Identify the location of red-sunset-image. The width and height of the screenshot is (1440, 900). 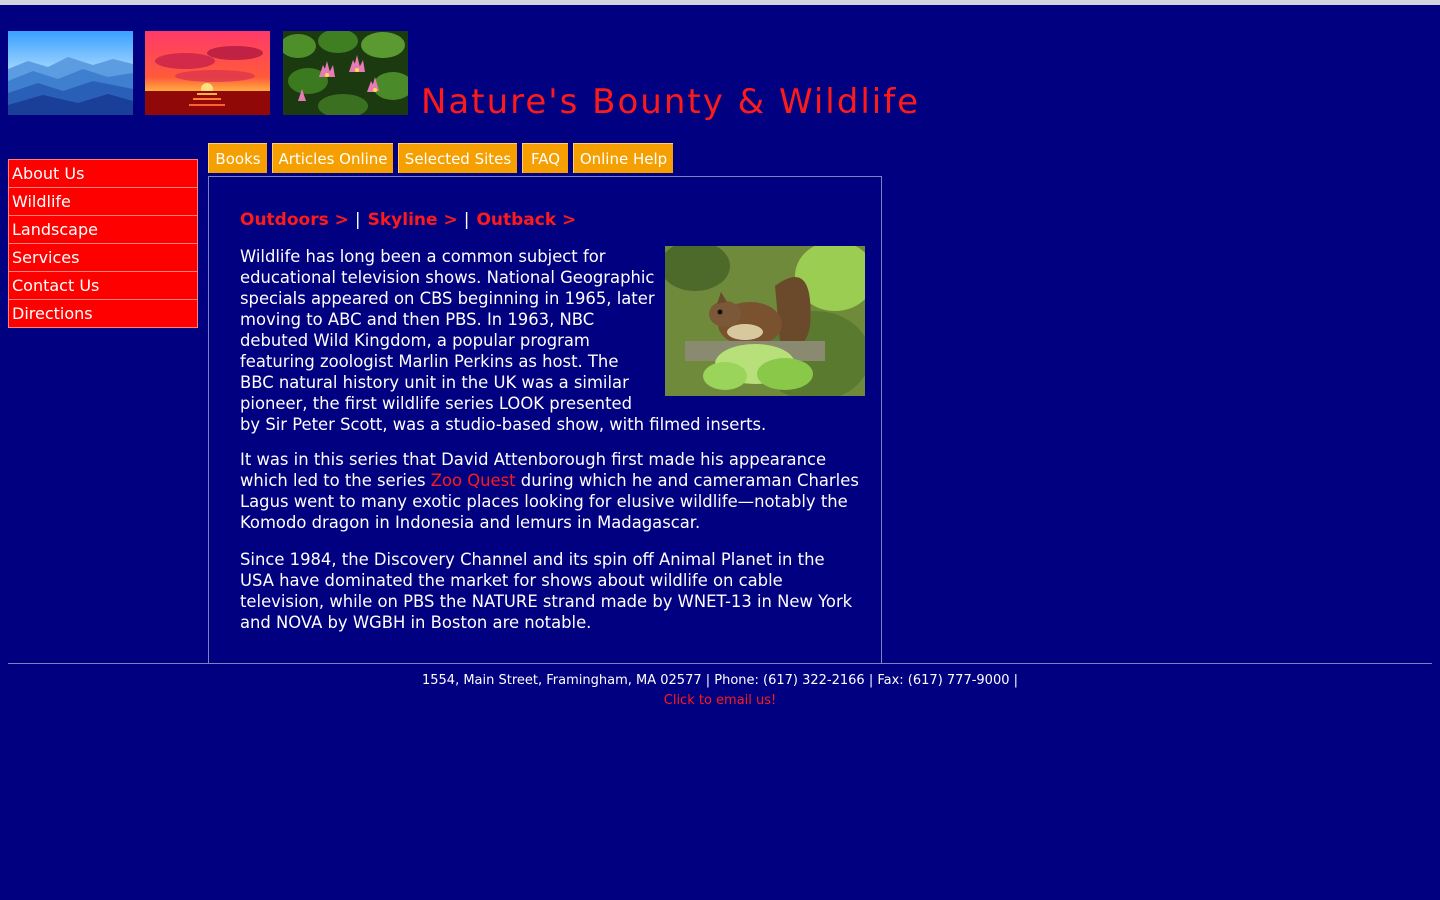
(207, 73).